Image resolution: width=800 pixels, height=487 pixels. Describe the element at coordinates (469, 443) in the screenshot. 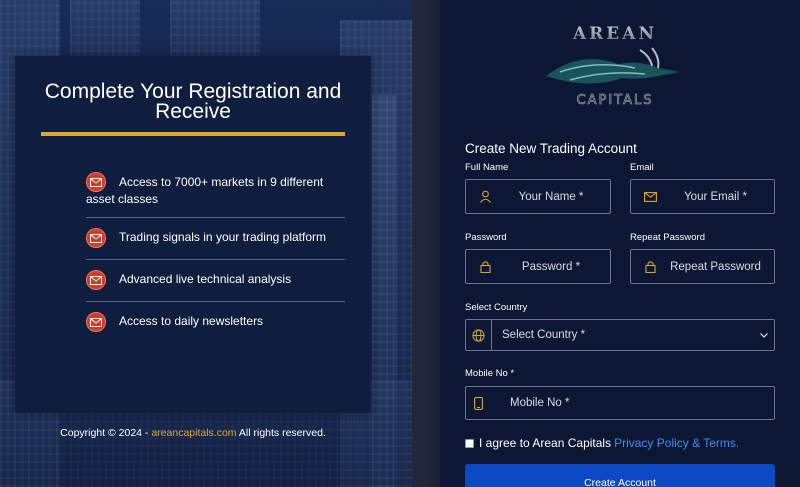

I see `terms-checkbox` at that location.